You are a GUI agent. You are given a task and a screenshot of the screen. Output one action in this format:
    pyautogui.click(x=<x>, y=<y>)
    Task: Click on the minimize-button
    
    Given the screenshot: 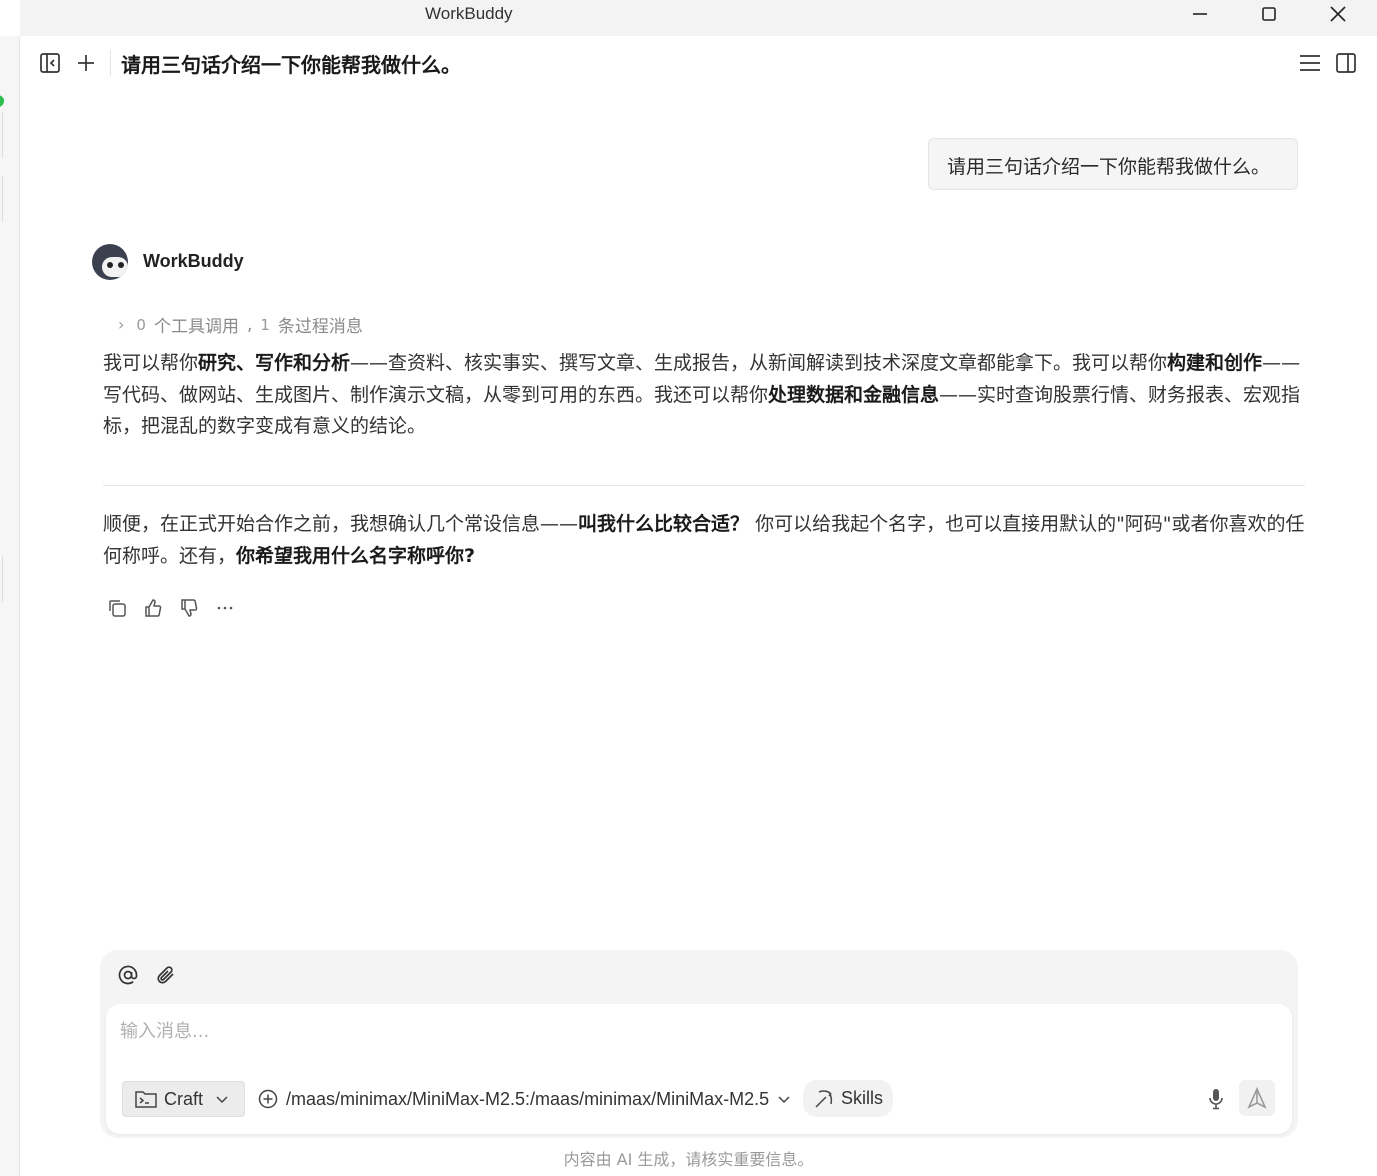 What is the action you would take?
    pyautogui.click(x=1200, y=14)
    